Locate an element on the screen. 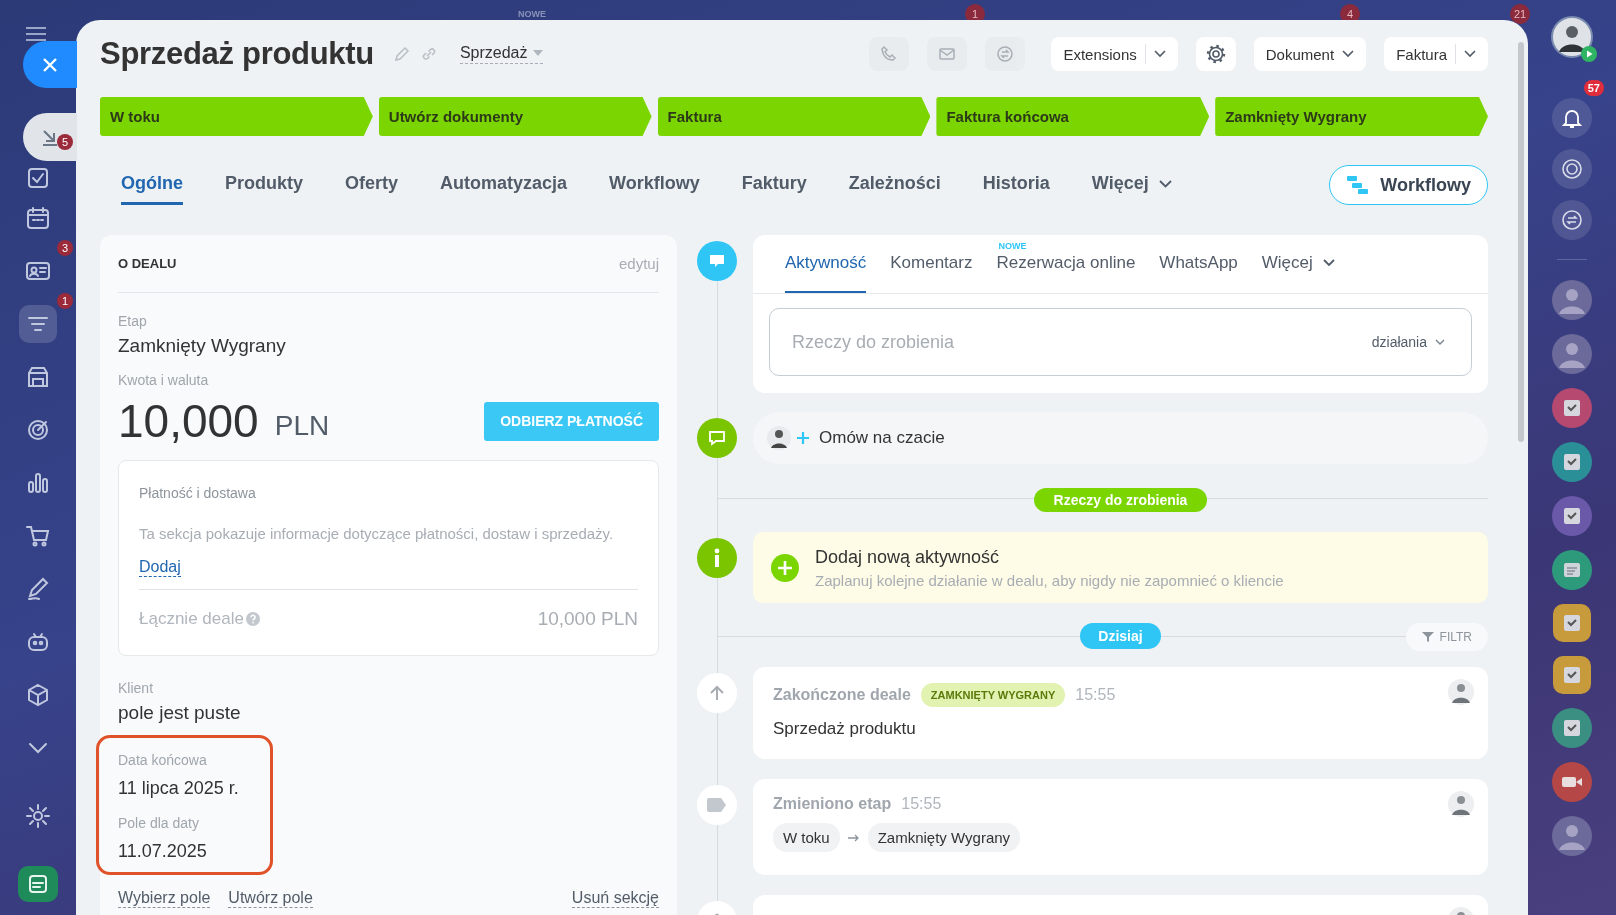 The image size is (1616, 915). activity-tab: NOWE Rezerwacja online is located at coordinates (1066, 264).